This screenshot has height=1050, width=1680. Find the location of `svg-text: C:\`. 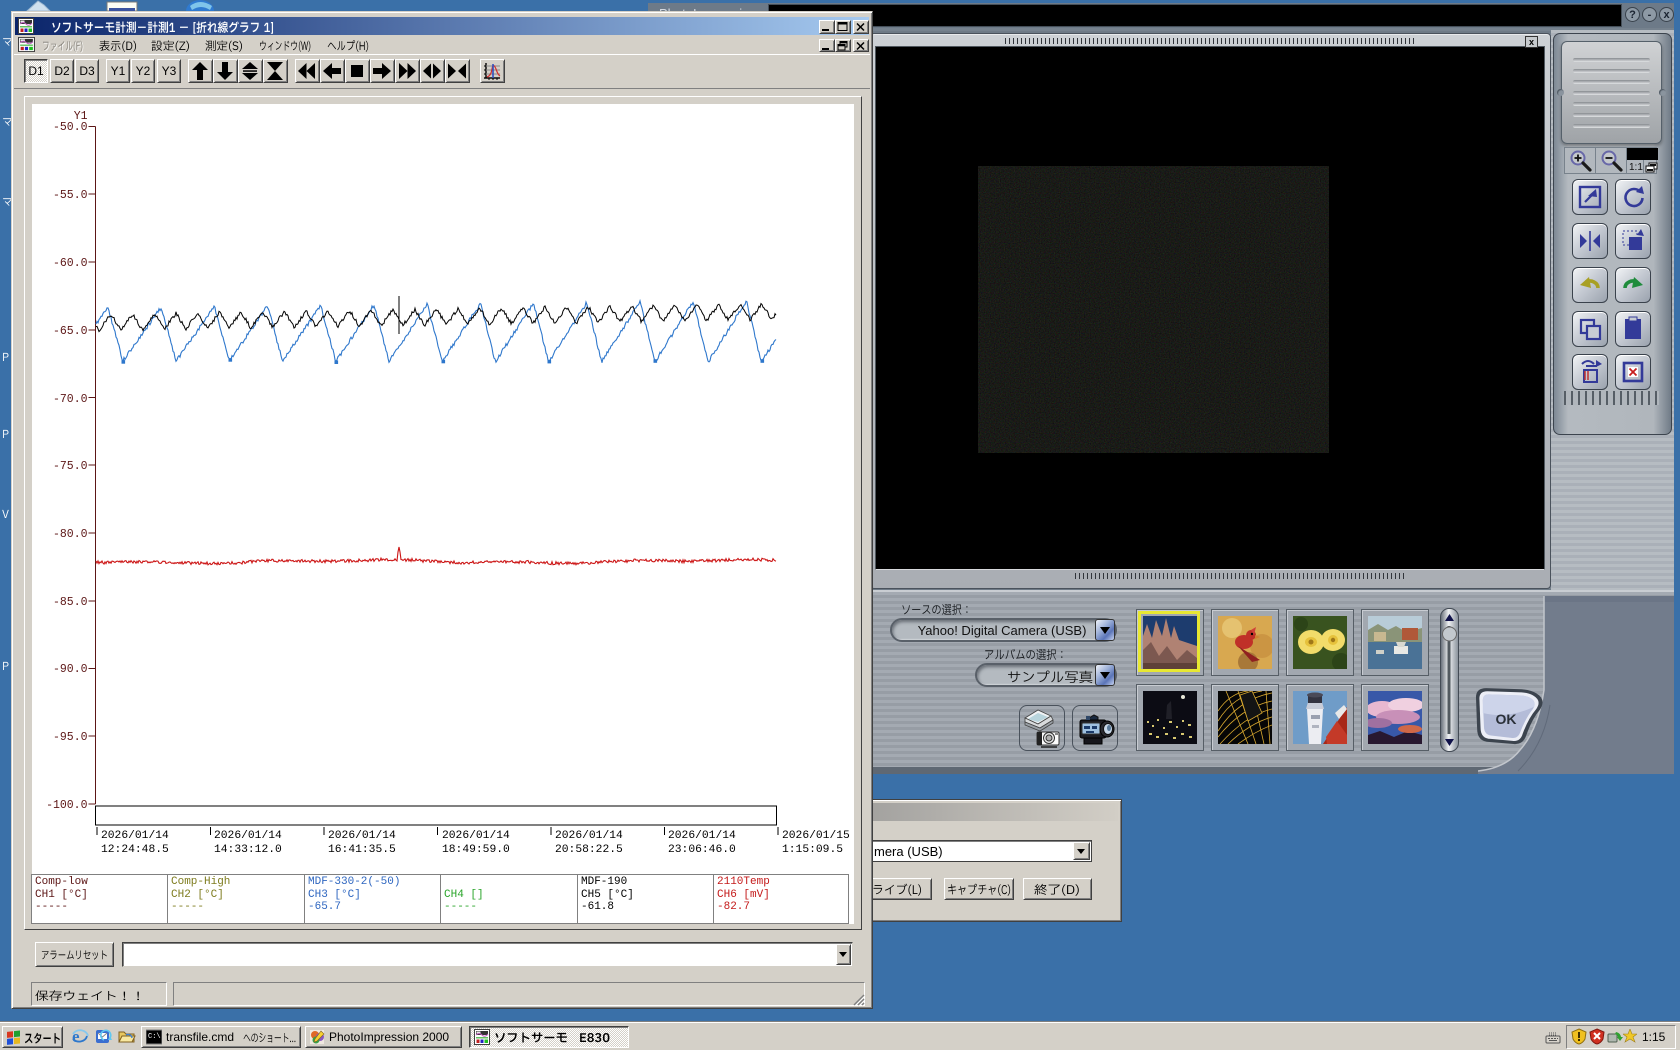

svg-text: C:\ is located at coordinates (154, 1037).